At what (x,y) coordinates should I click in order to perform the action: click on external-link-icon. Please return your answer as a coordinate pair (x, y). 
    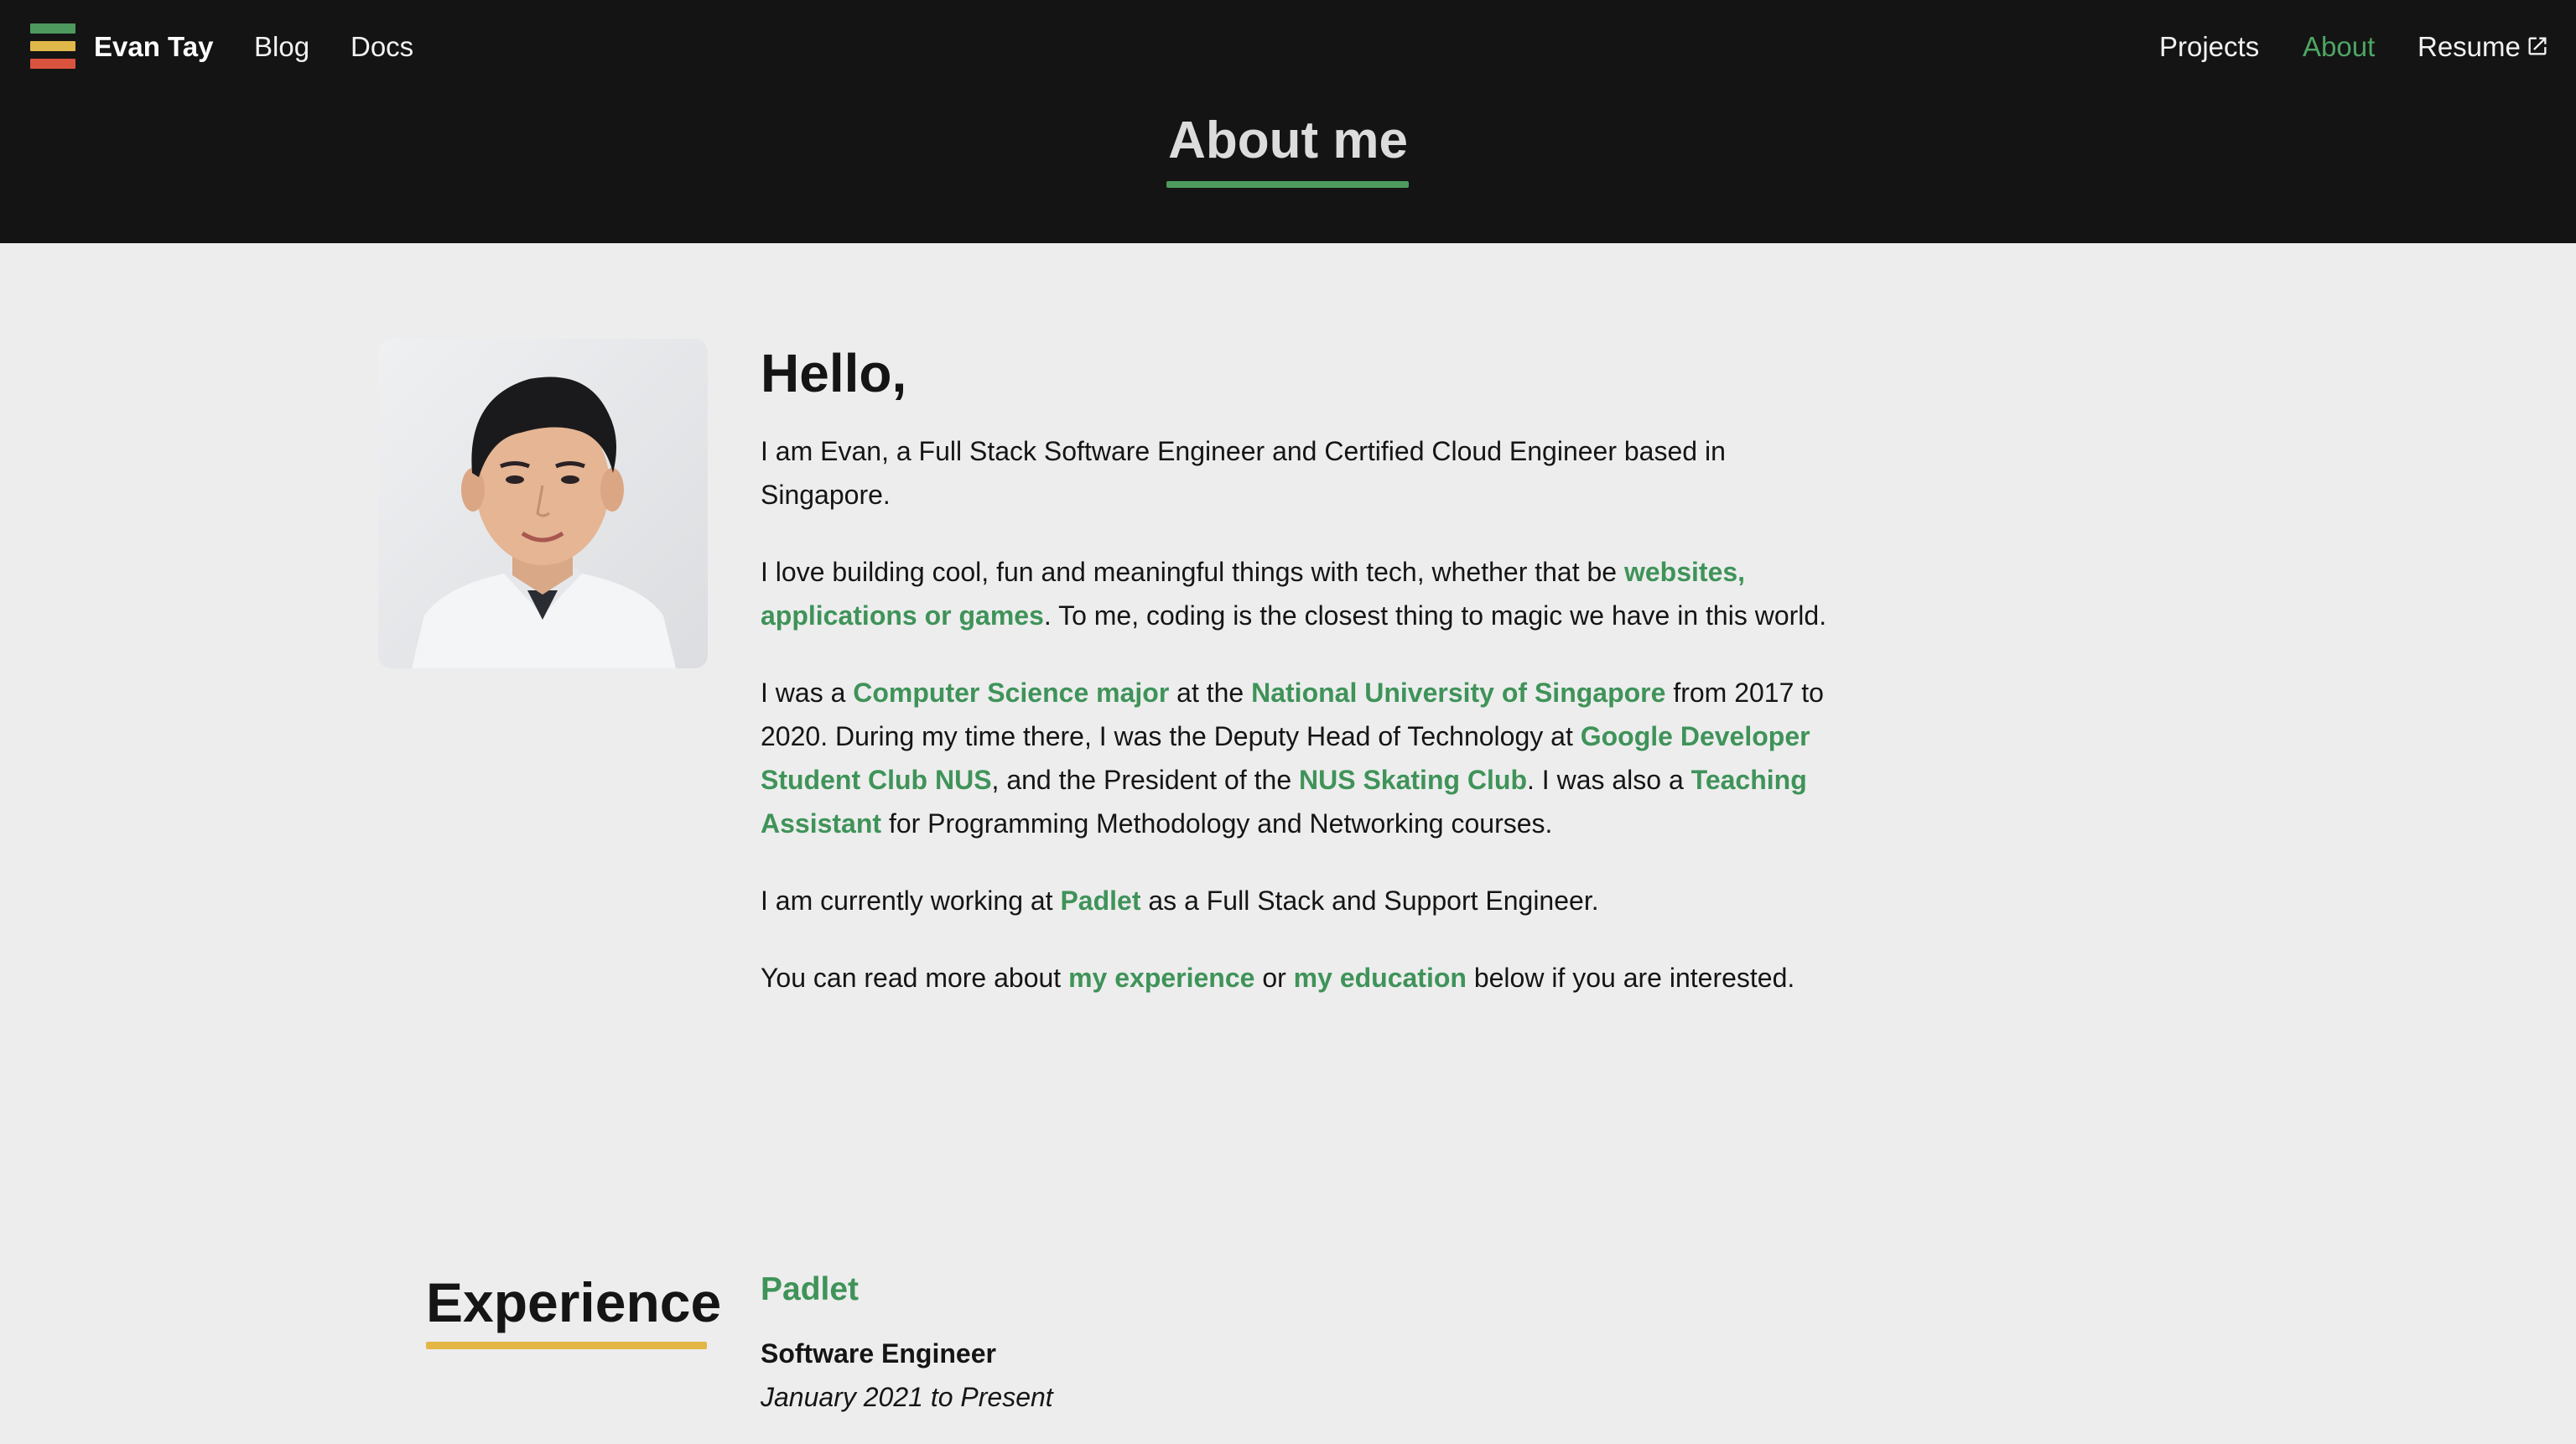
    Looking at the image, I should click on (2537, 46).